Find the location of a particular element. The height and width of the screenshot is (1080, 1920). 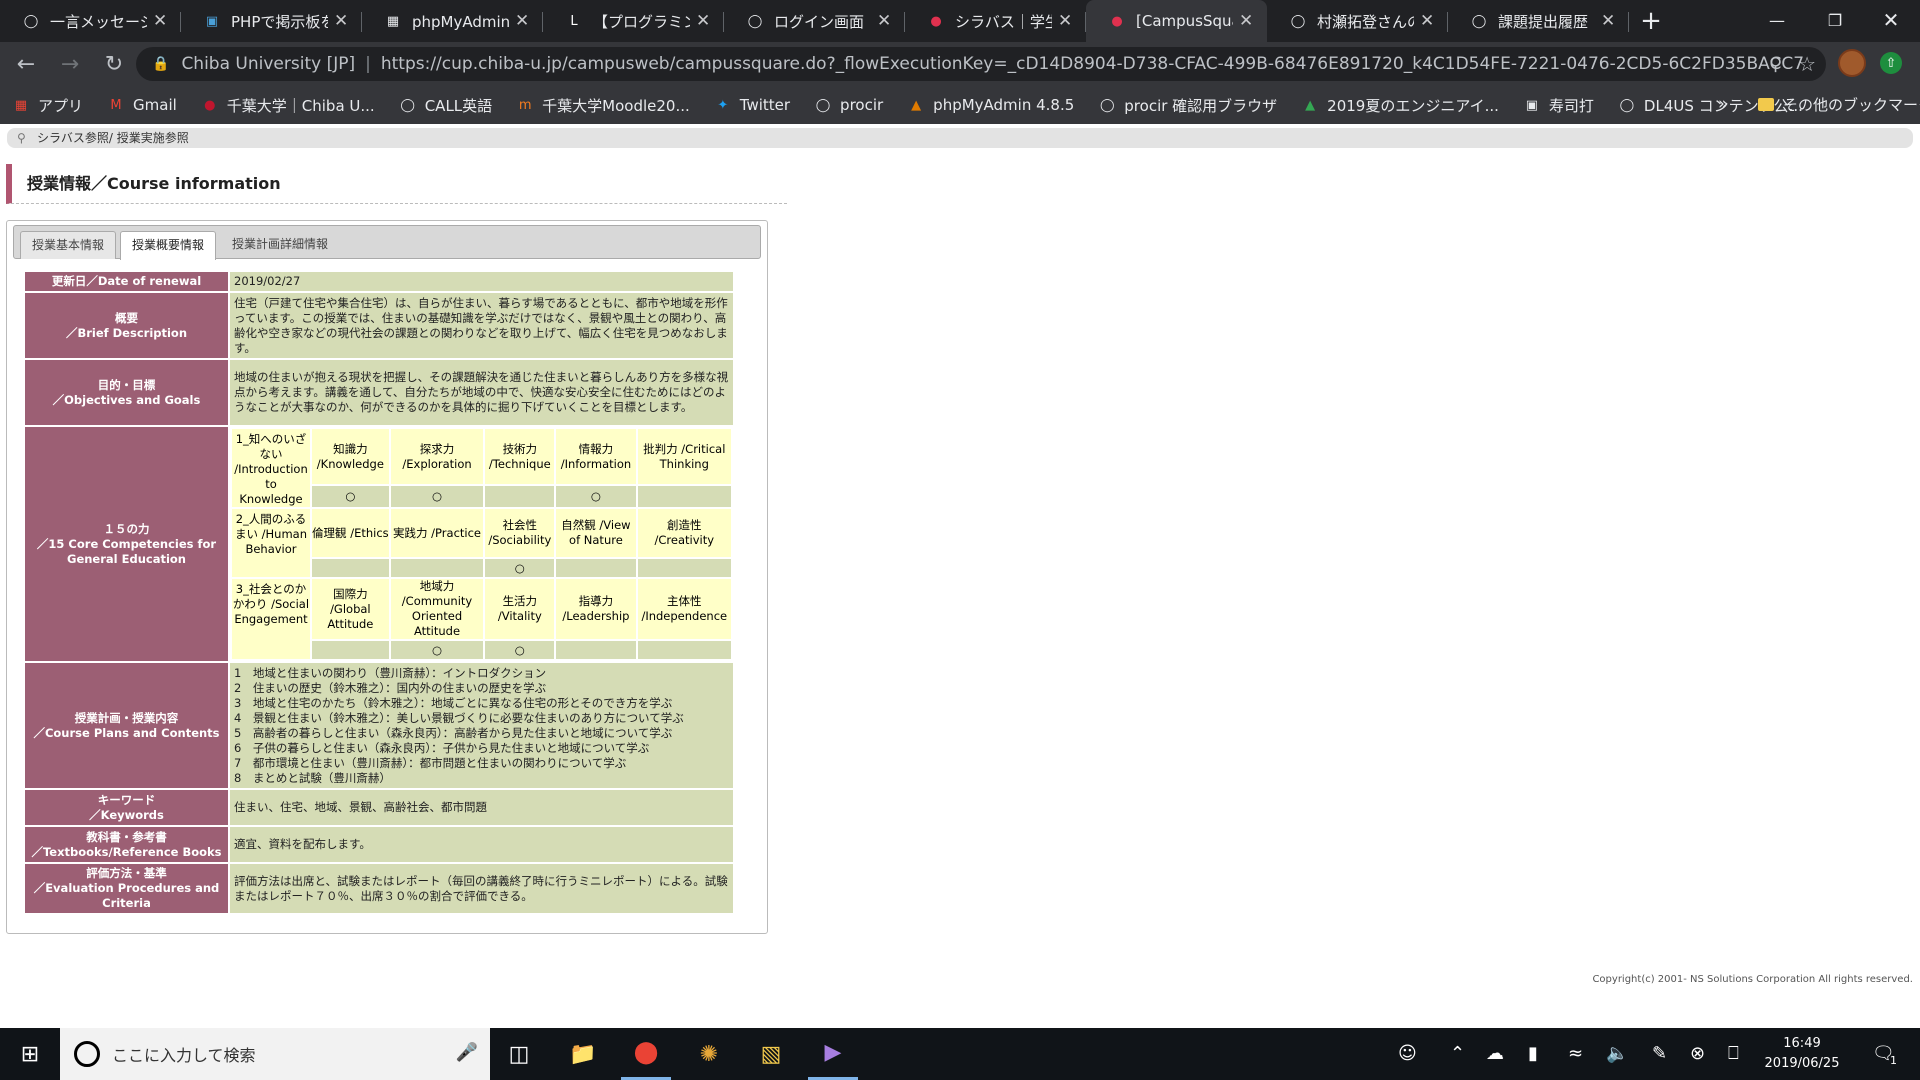

bookmark-label: CALL英語 is located at coordinates (458, 105).